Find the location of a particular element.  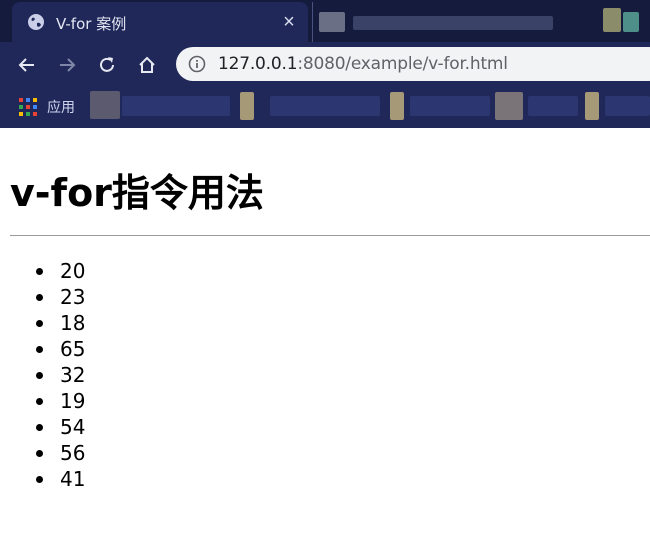

bookmarks-bar: 应用 is located at coordinates (325, 108).